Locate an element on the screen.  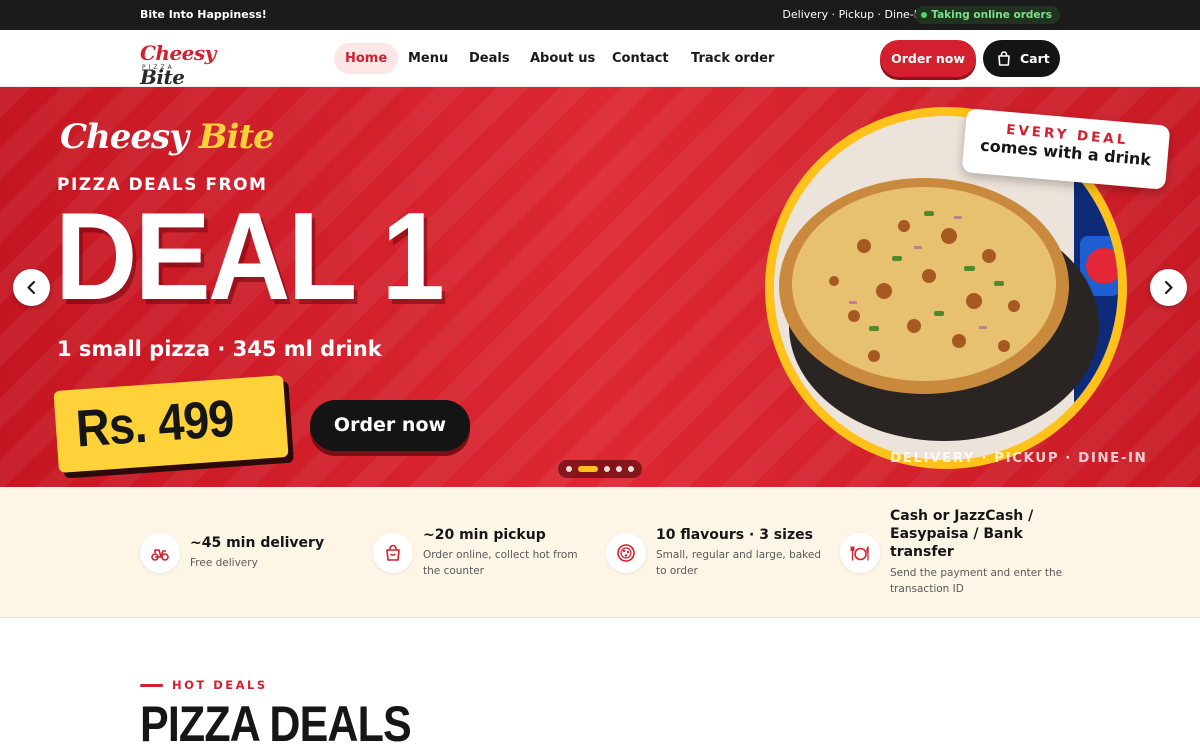
scooter-icon is located at coordinates (160, 555).